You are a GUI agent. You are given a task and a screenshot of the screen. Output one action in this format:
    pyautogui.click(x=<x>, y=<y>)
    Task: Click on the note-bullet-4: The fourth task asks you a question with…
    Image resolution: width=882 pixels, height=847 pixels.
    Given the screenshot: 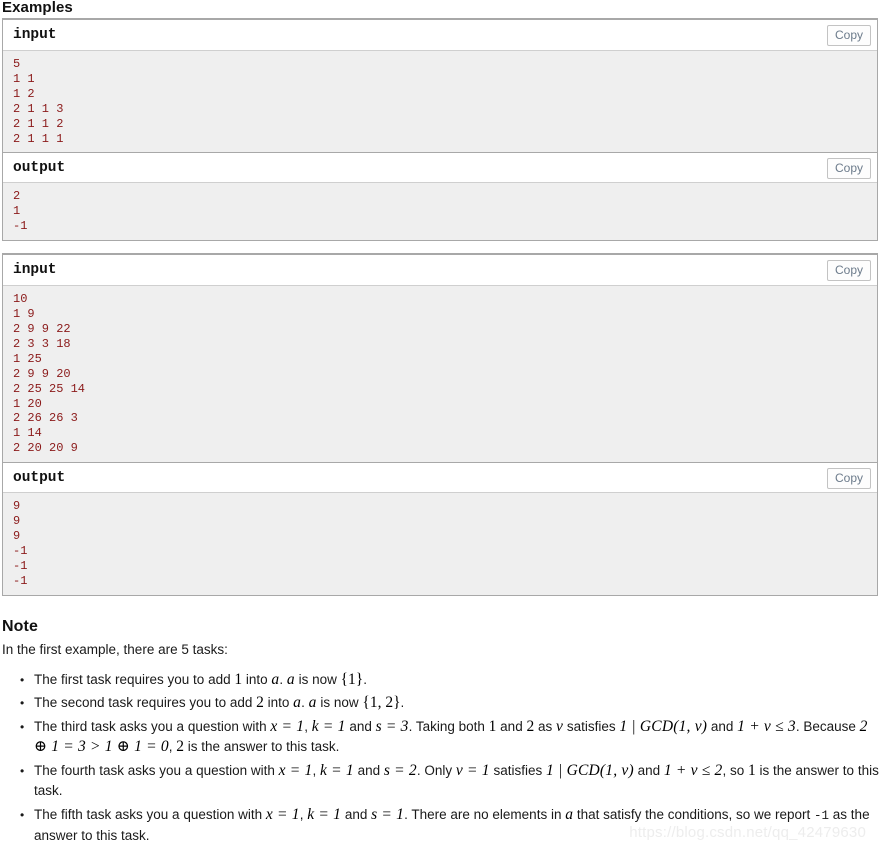 What is the action you would take?
    pyautogui.click(x=451, y=781)
    